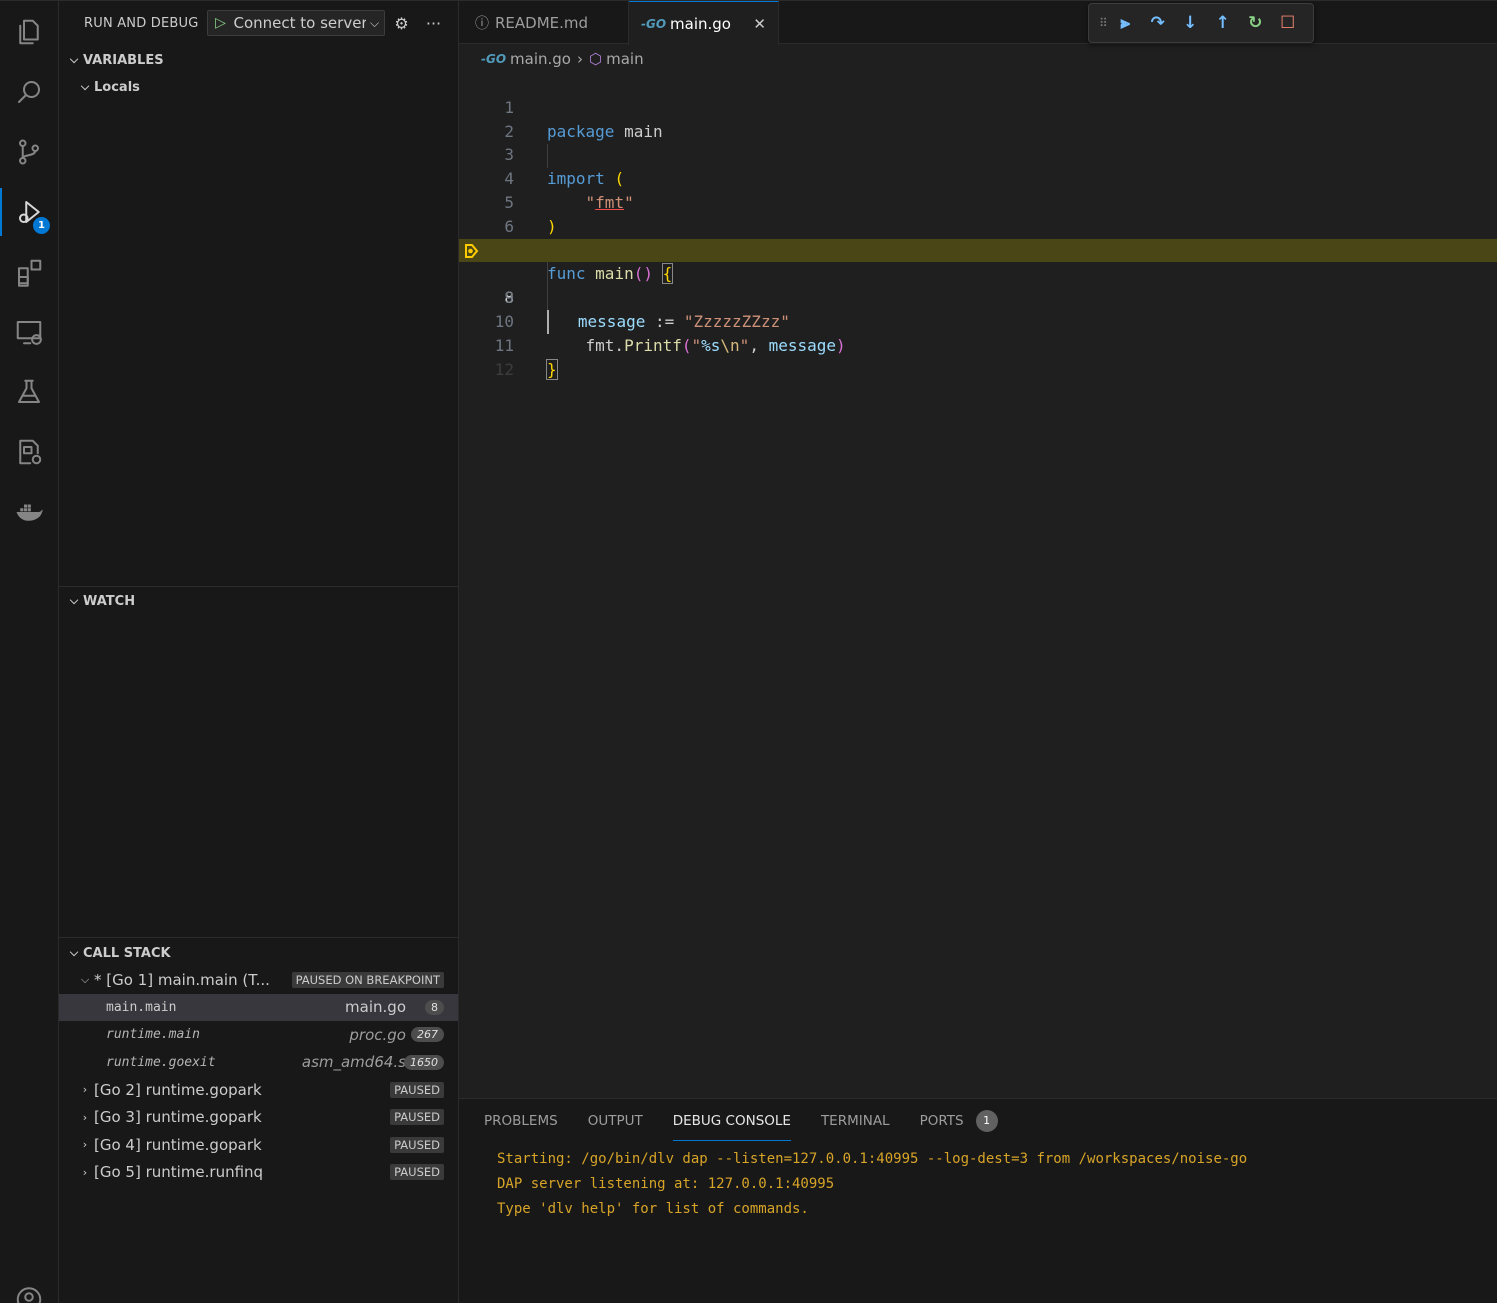 This screenshot has width=1497, height=1303. What do you see at coordinates (615, 1121) in the screenshot?
I see `tab-output: OUTPUT` at bounding box center [615, 1121].